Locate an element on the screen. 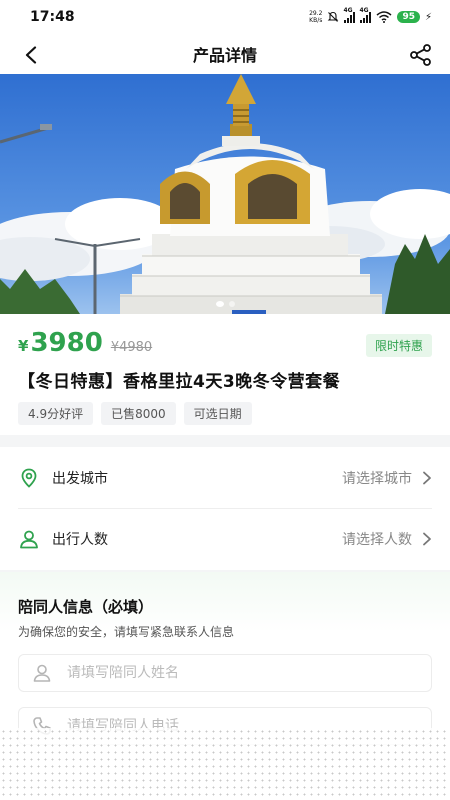  departure-city-row: 出发城市 请选择城市 is located at coordinates (225, 477).